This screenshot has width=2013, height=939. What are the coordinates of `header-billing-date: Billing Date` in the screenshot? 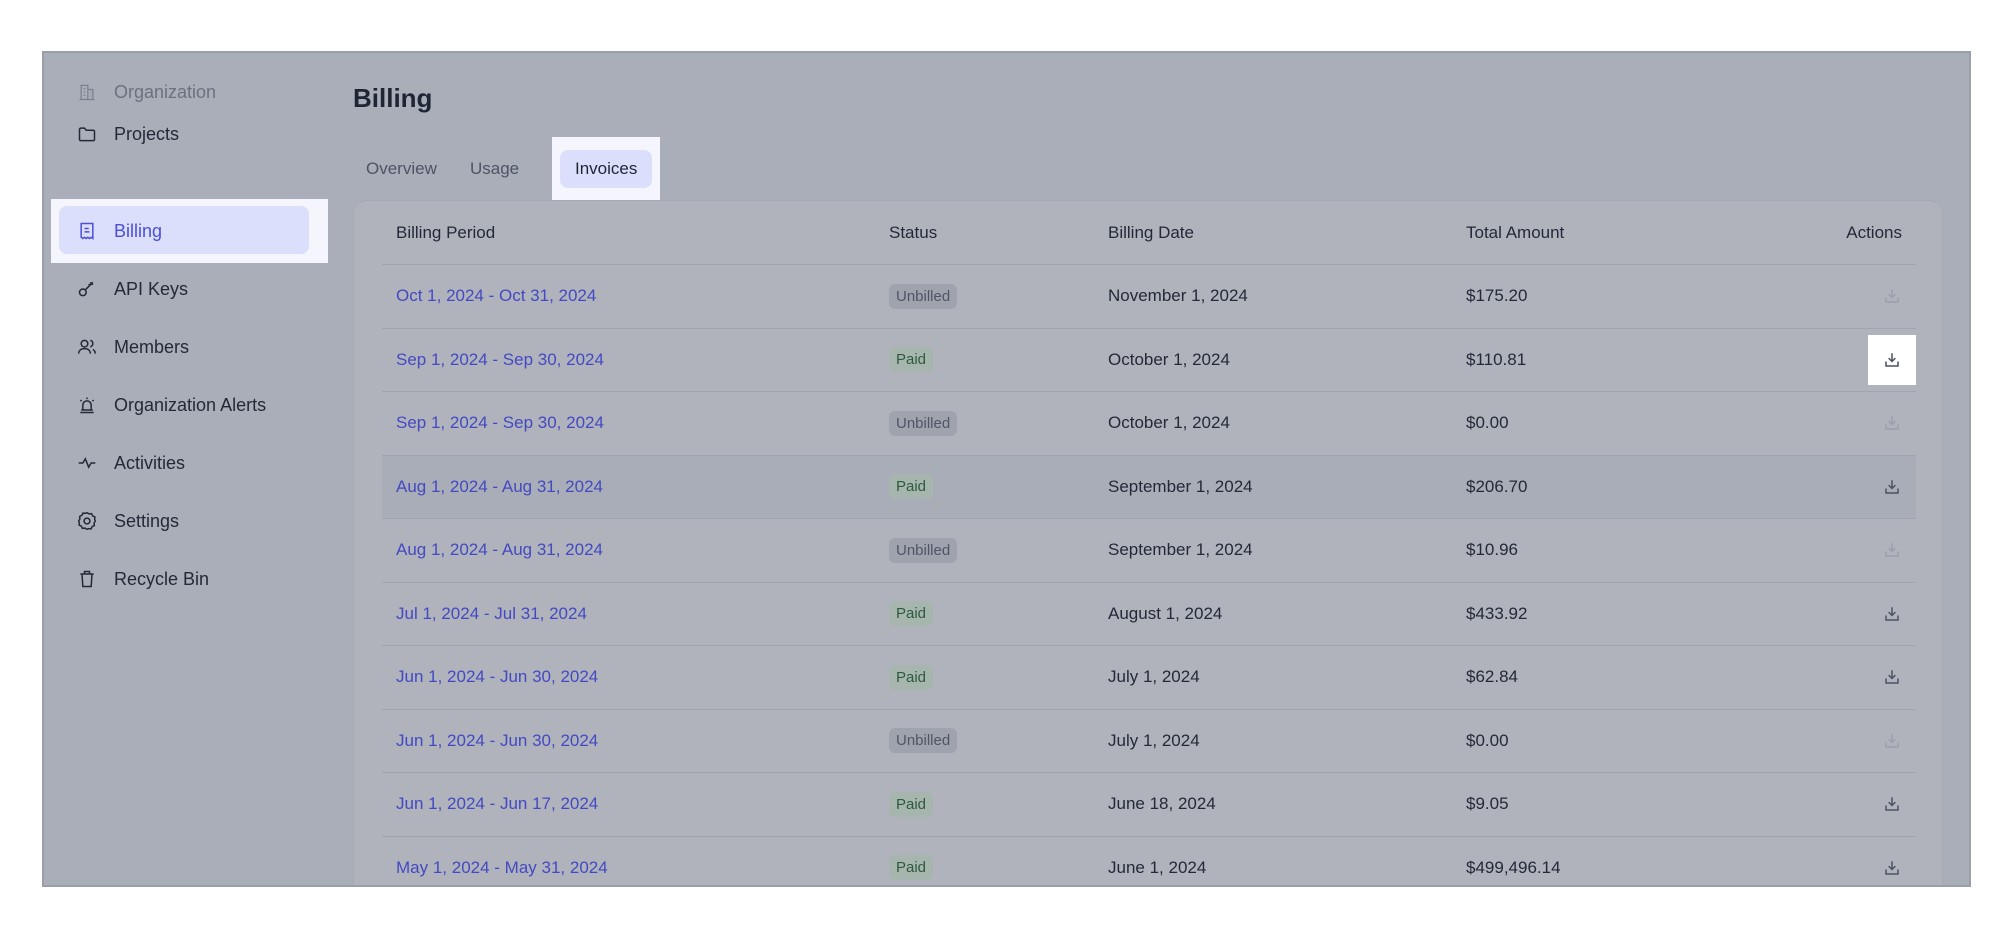 It's located at (1151, 232).